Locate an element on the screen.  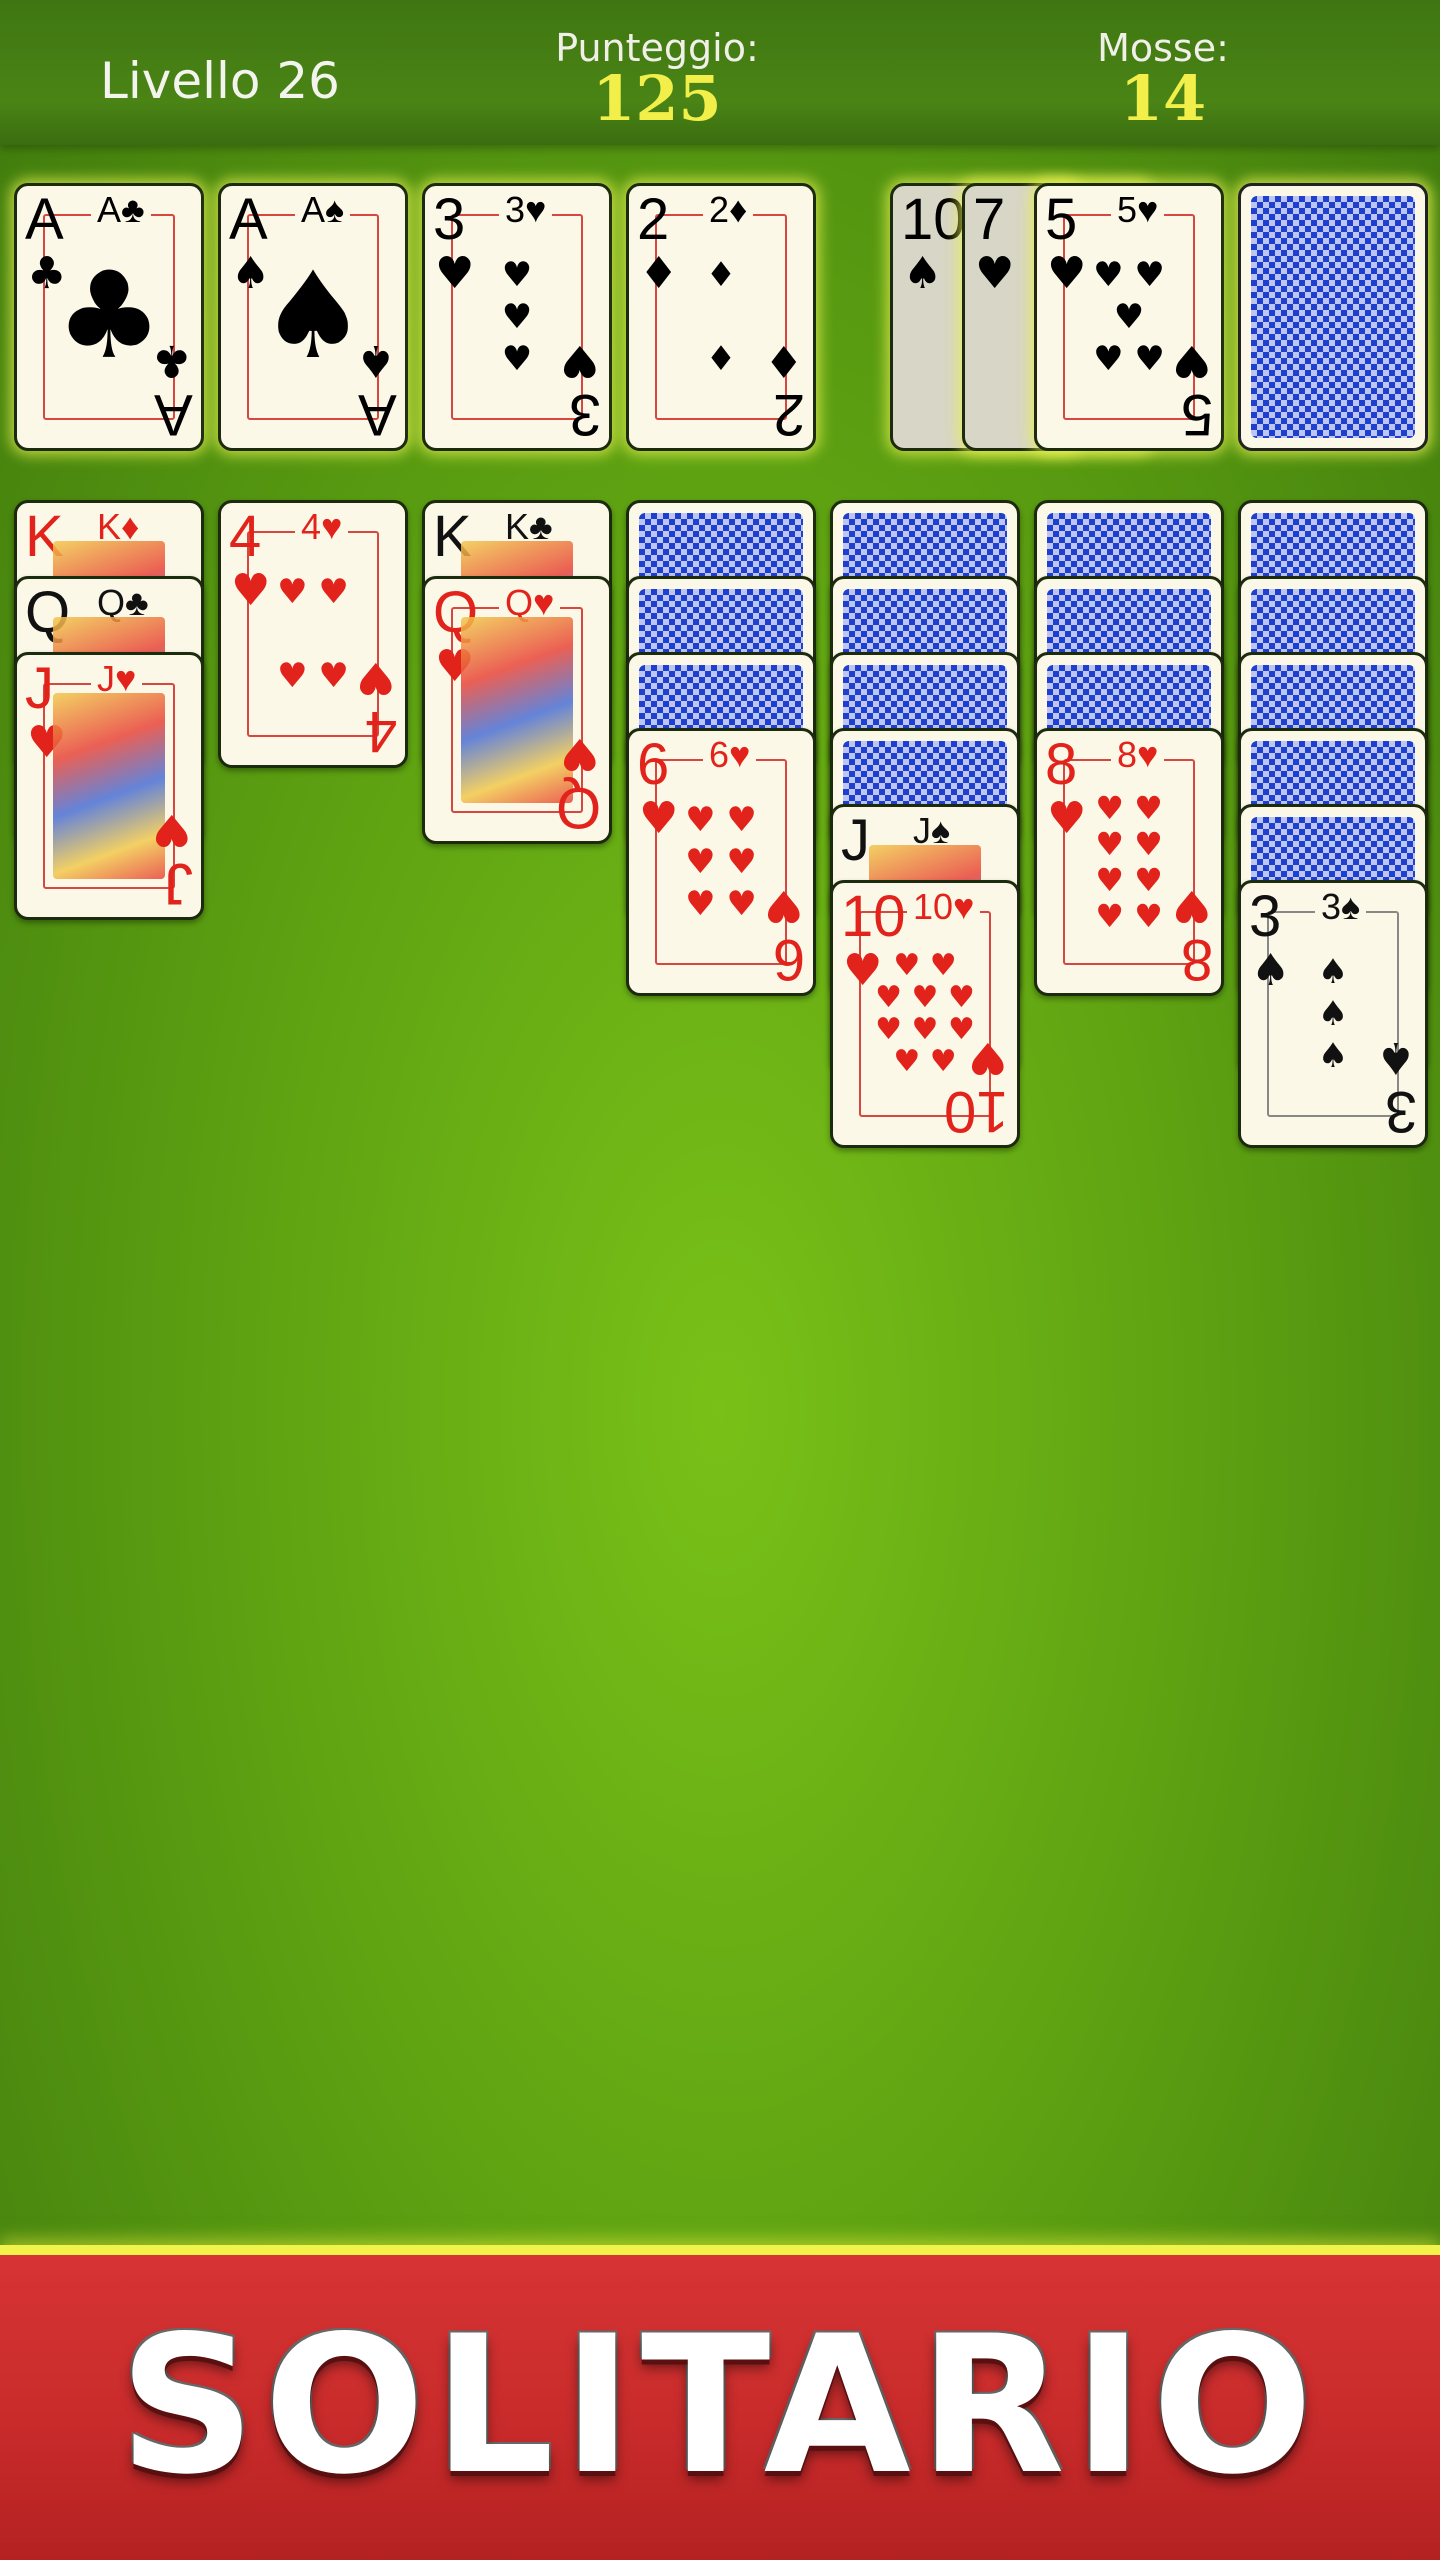
card-suit-icon: ♦ is located at coordinates (783, 360).